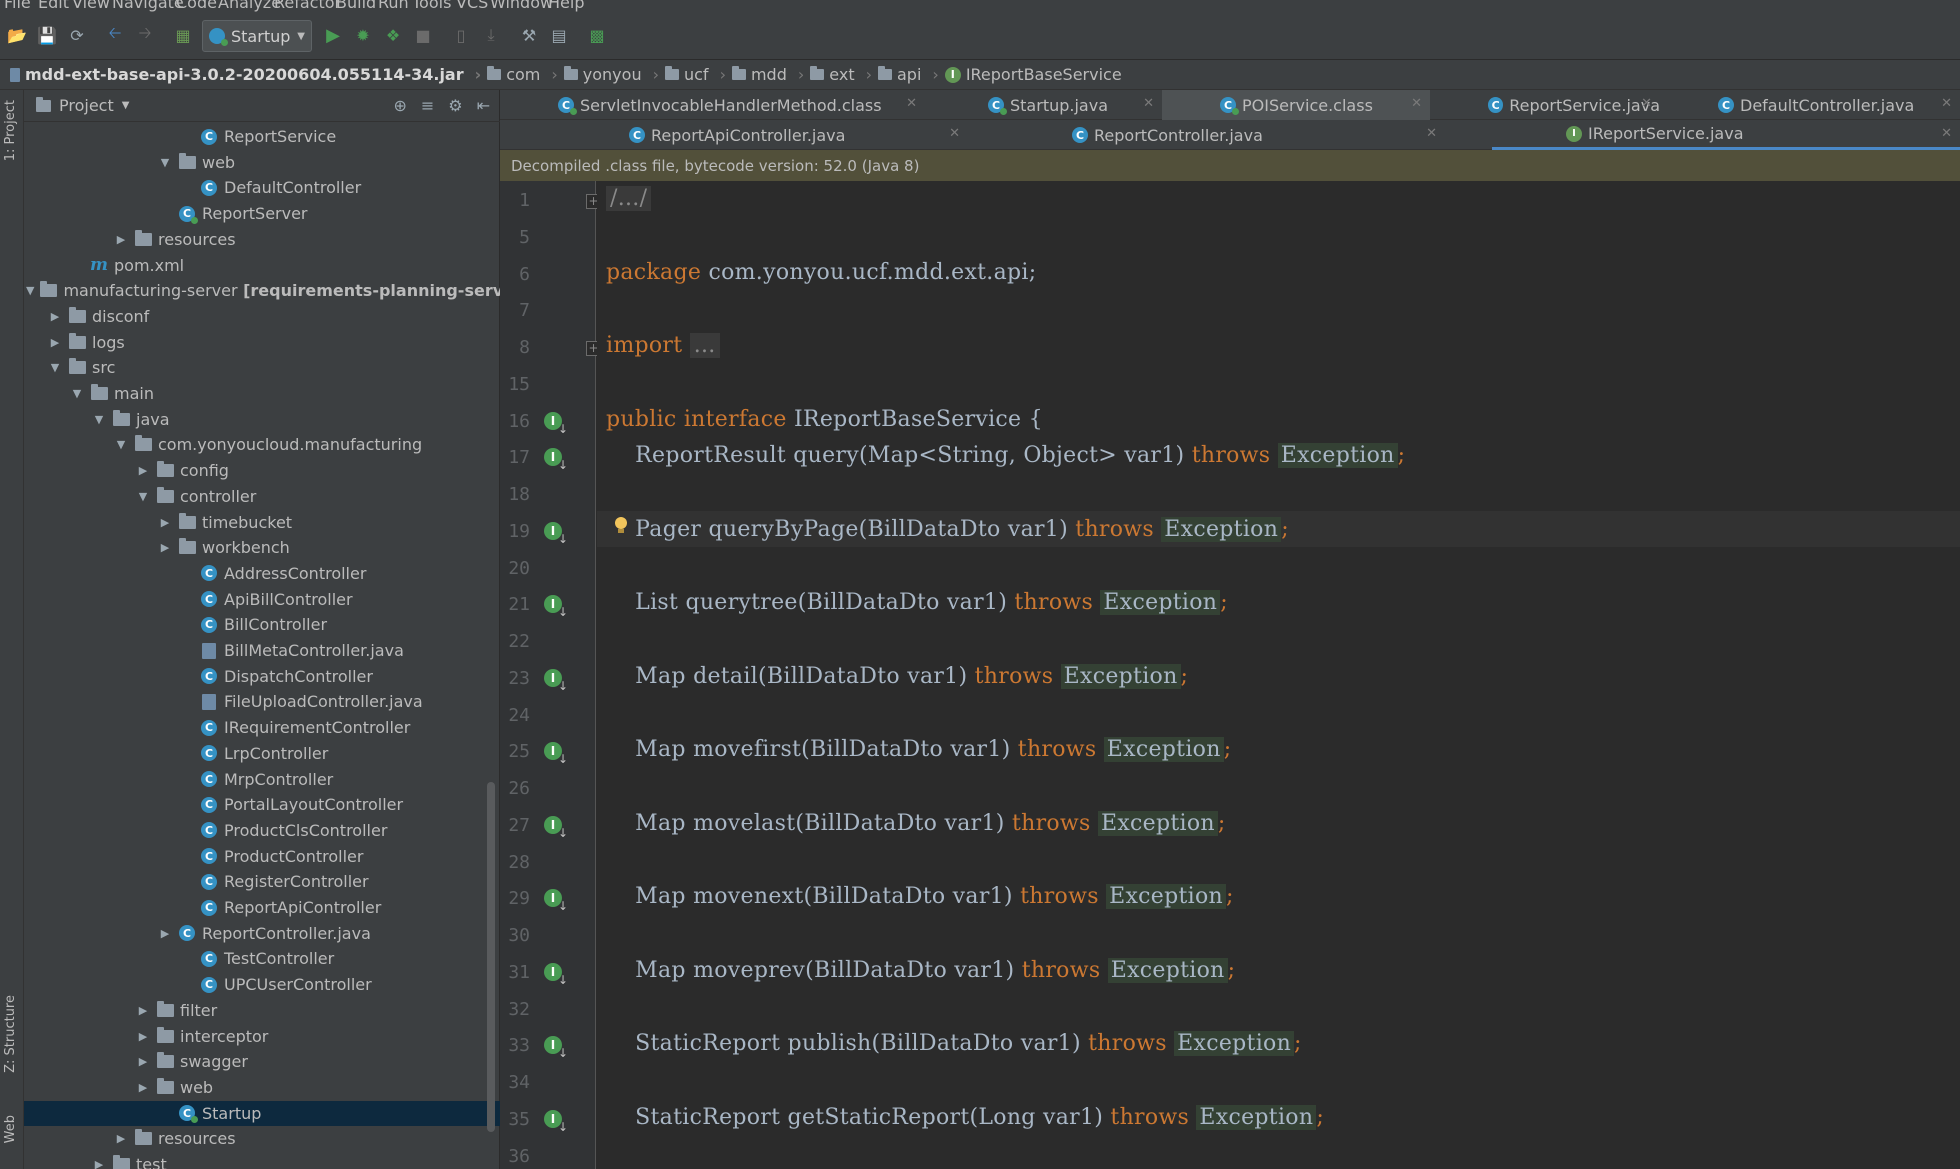 The image size is (1960, 1169). I want to click on coverage-icon: ❖, so click(393, 35).